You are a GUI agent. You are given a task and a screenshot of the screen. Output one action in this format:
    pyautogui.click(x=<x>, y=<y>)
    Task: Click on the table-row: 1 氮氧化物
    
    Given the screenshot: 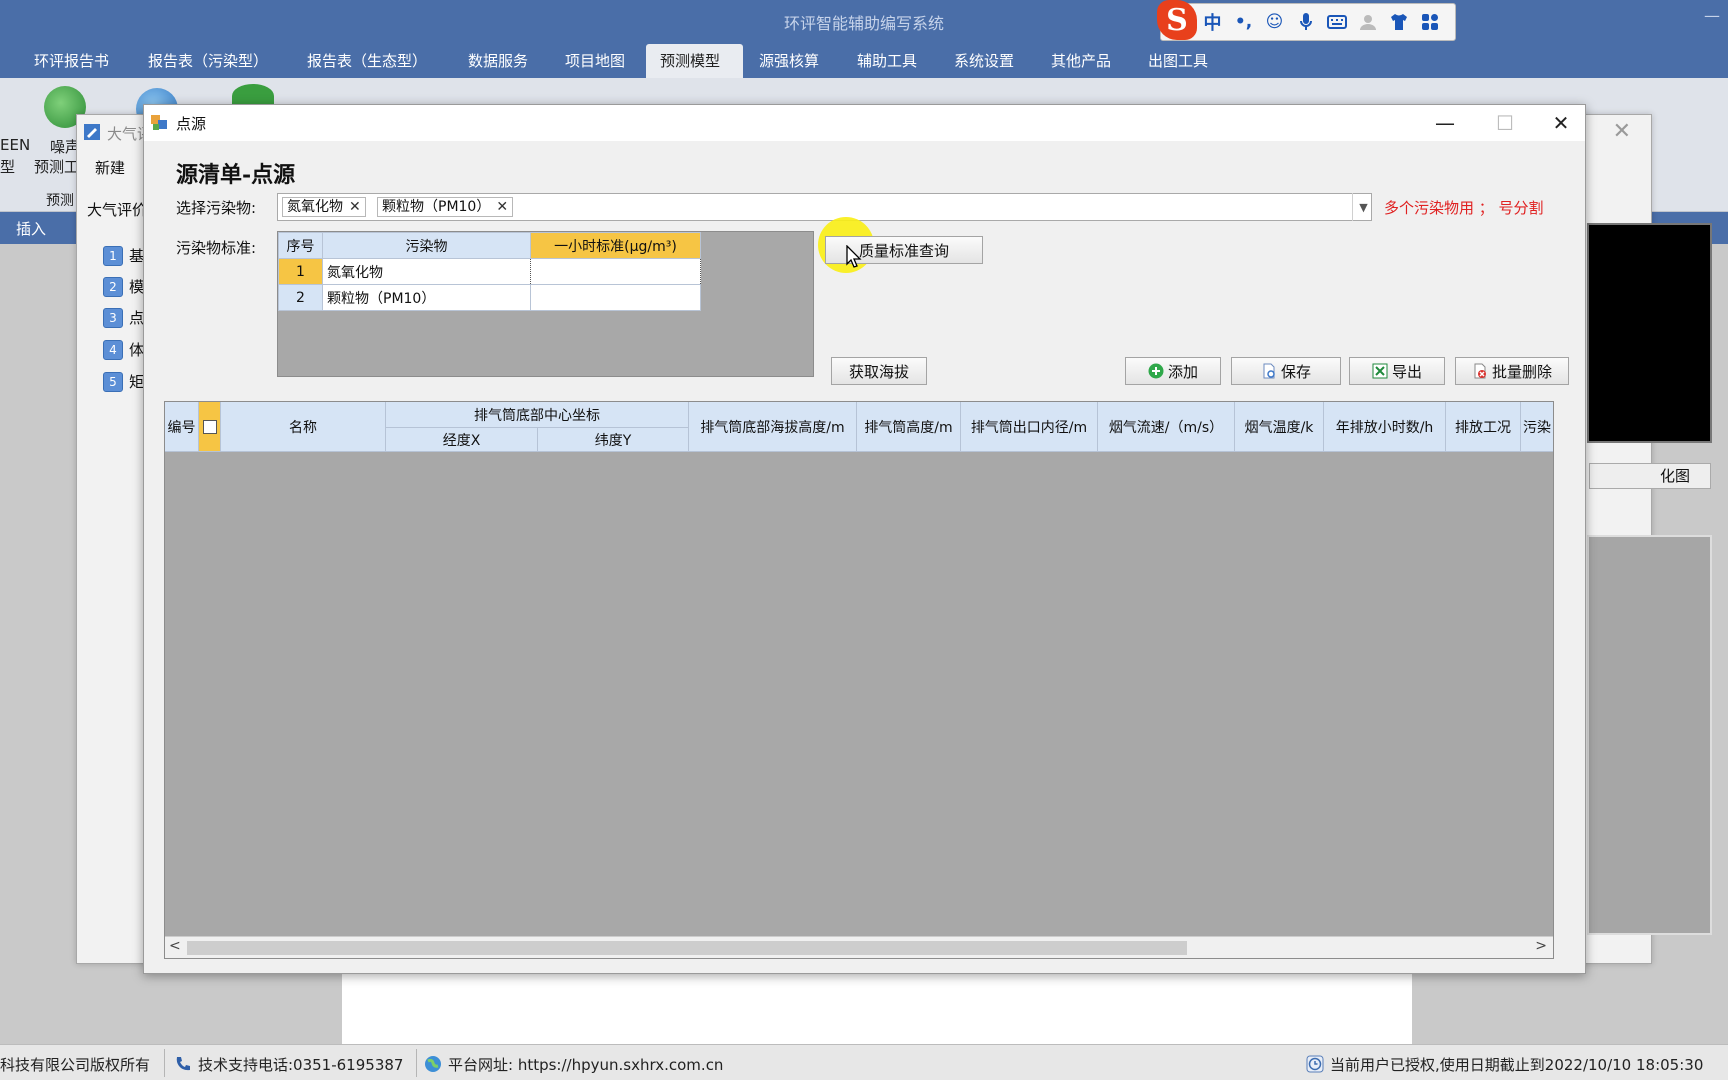 What is the action you would take?
    pyautogui.click(x=489, y=271)
    